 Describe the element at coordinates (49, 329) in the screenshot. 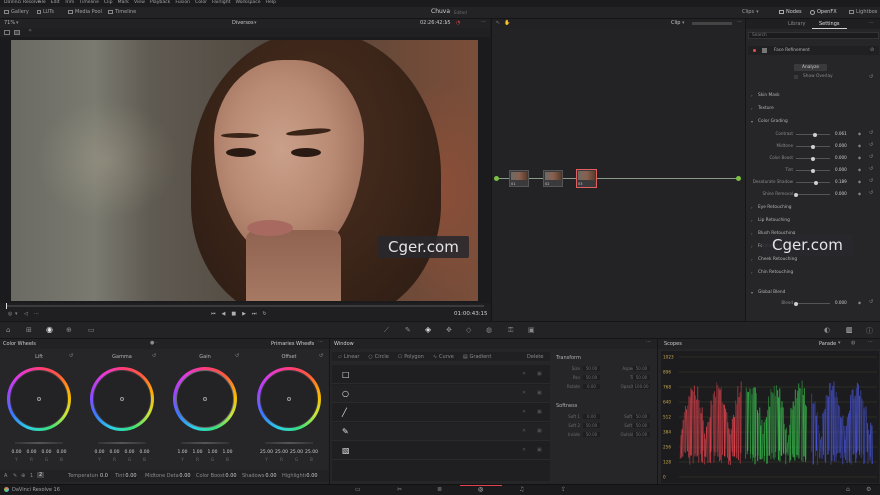

I see `color-wheels-icon: ◉` at that location.